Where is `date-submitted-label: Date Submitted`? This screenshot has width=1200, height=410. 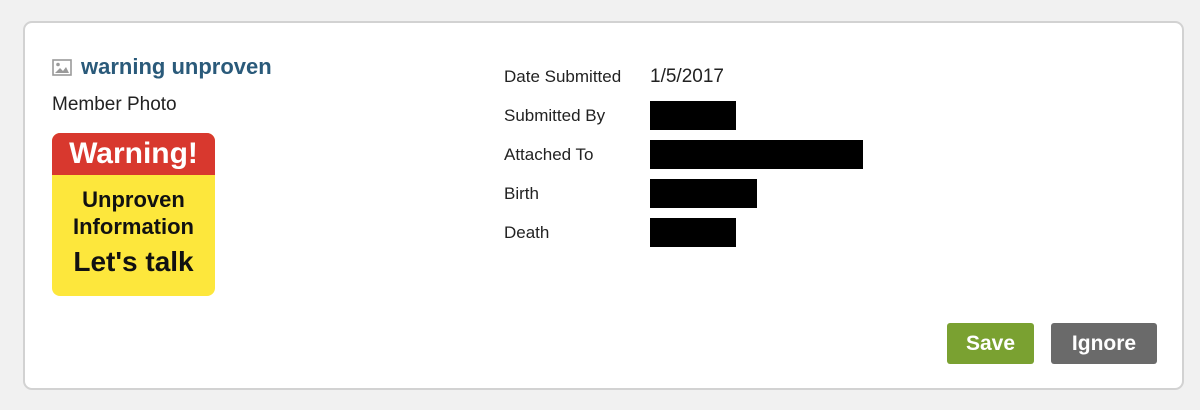
date-submitted-label: Date Submitted is located at coordinates (563, 76).